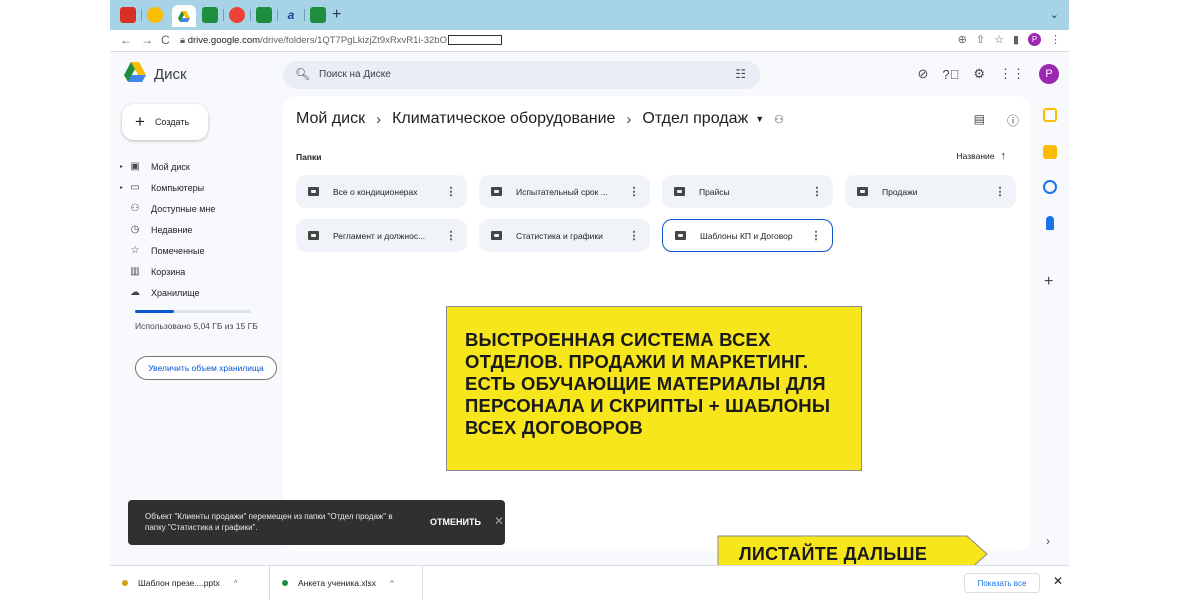 The height and width of the screenshot is (600, 1179). I want to click on close-downloads-icon: ✕, so click(1058, 581).